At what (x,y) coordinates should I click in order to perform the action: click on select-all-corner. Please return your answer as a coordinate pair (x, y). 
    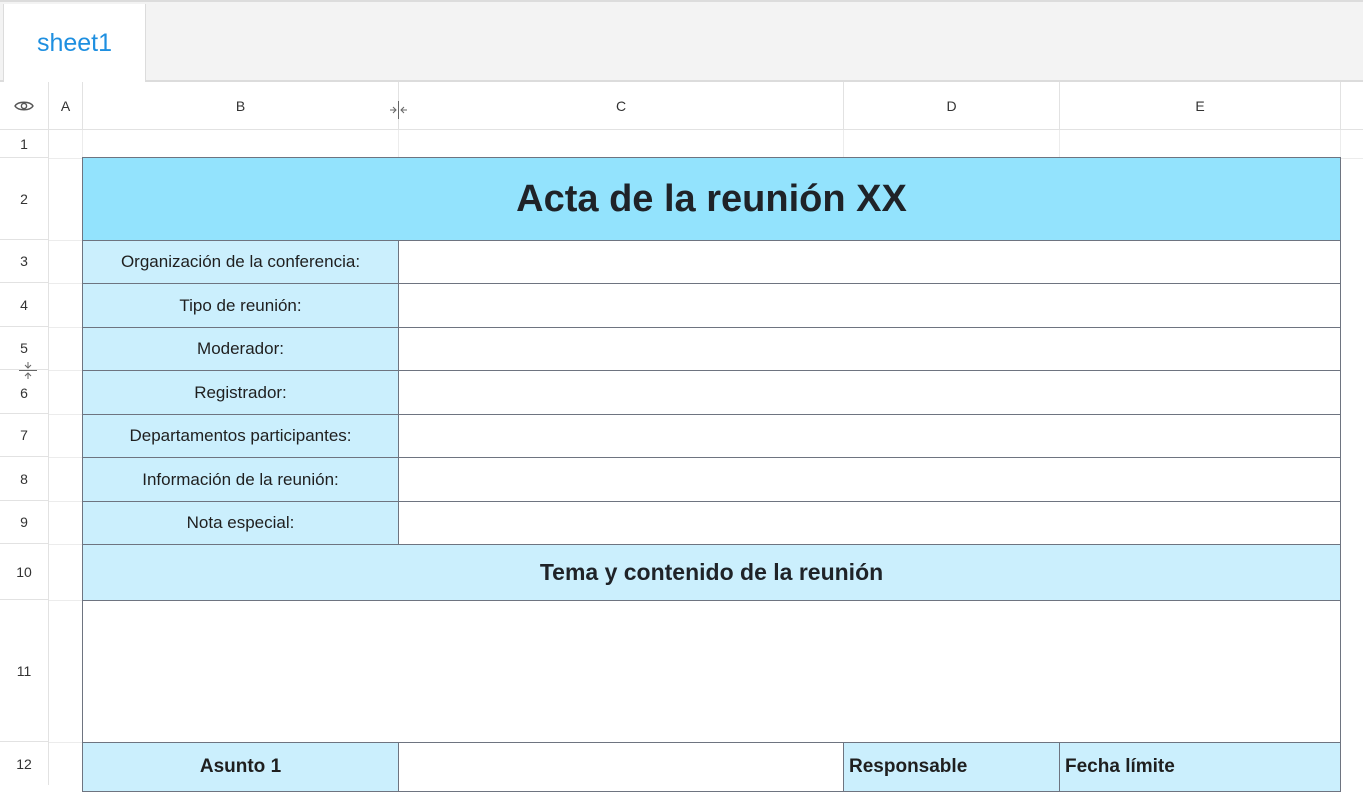
    Looking at the image, I should click on (24, 106).